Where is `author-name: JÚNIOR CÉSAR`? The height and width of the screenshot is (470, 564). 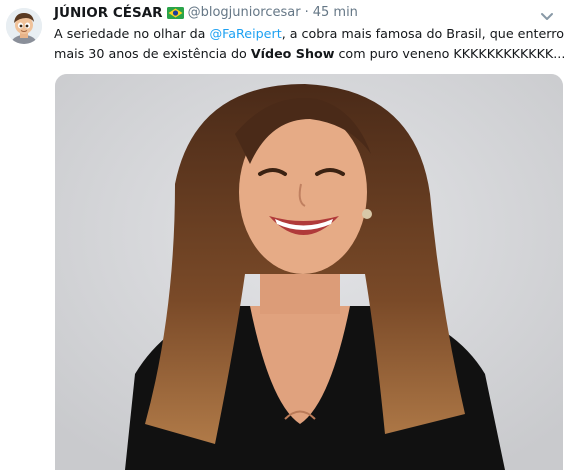 author-name: JÚNIOR CÉSAR is located at coordinates (108, 13).